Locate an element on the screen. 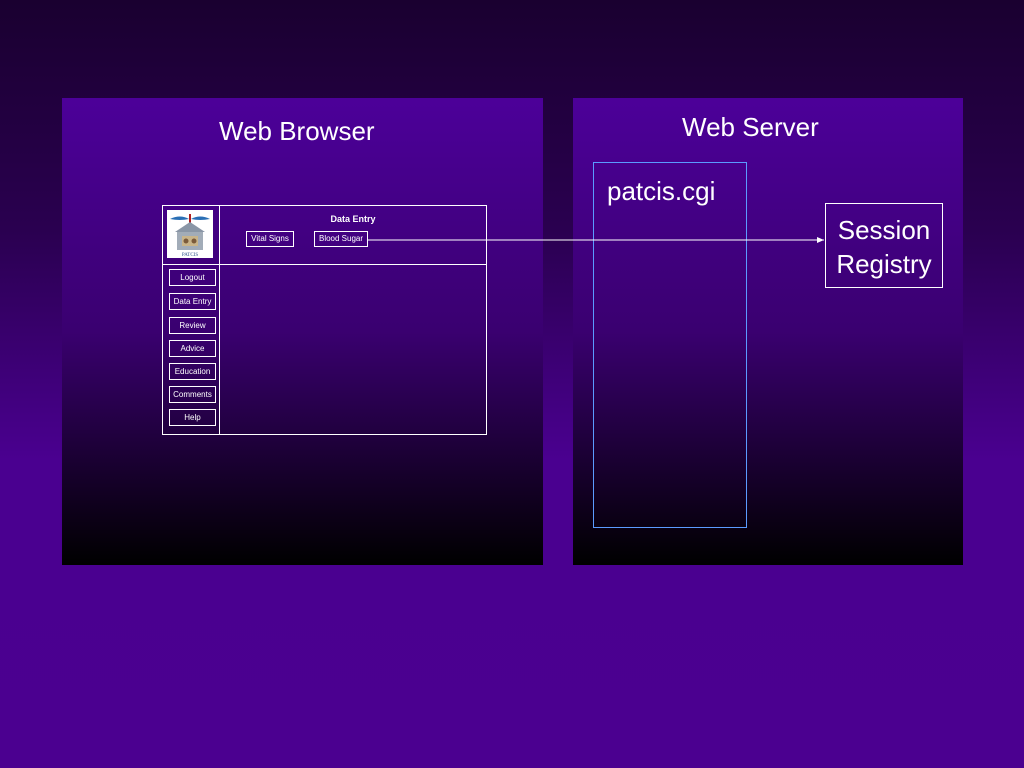  nav-education-button: Education is located at coordinates (192, 371).